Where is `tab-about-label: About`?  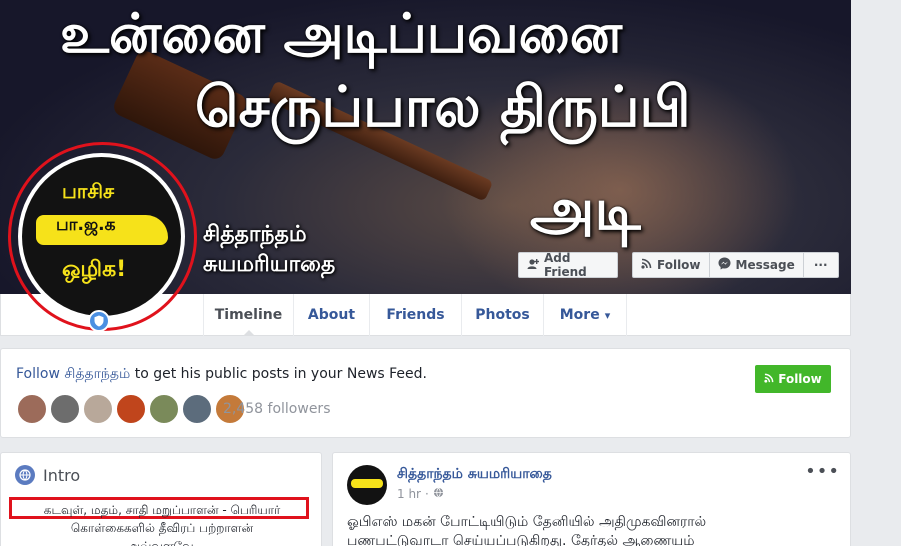
tab-about-label: About is located at coordinates (331, 315).